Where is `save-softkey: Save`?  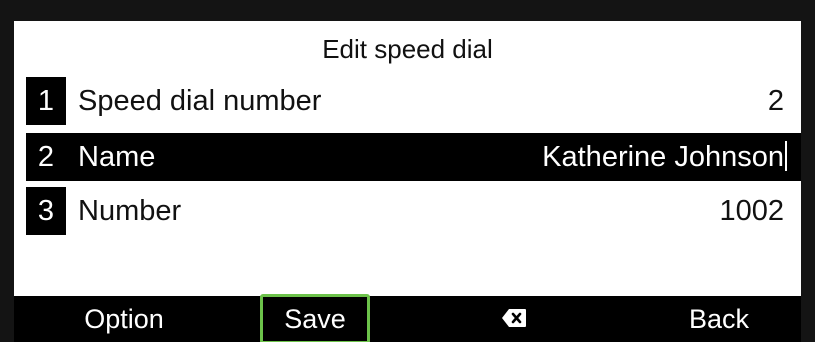 save-softkey: Save is located at coordinates (315, 318).